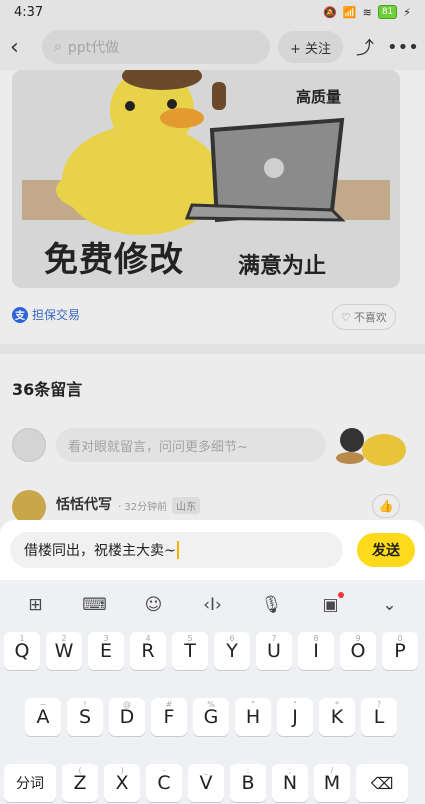  Describe the element at coordinates (331, 605) in the screenshot. I see `mi-keyboard-icon: ▣` at that location.